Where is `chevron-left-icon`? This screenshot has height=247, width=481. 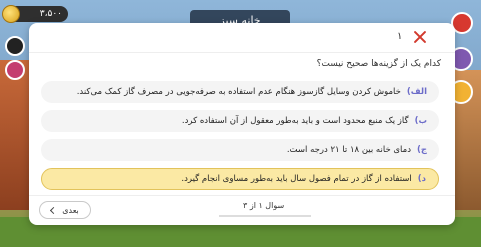
chevron-left-icon is located at coordinates (54, 210).